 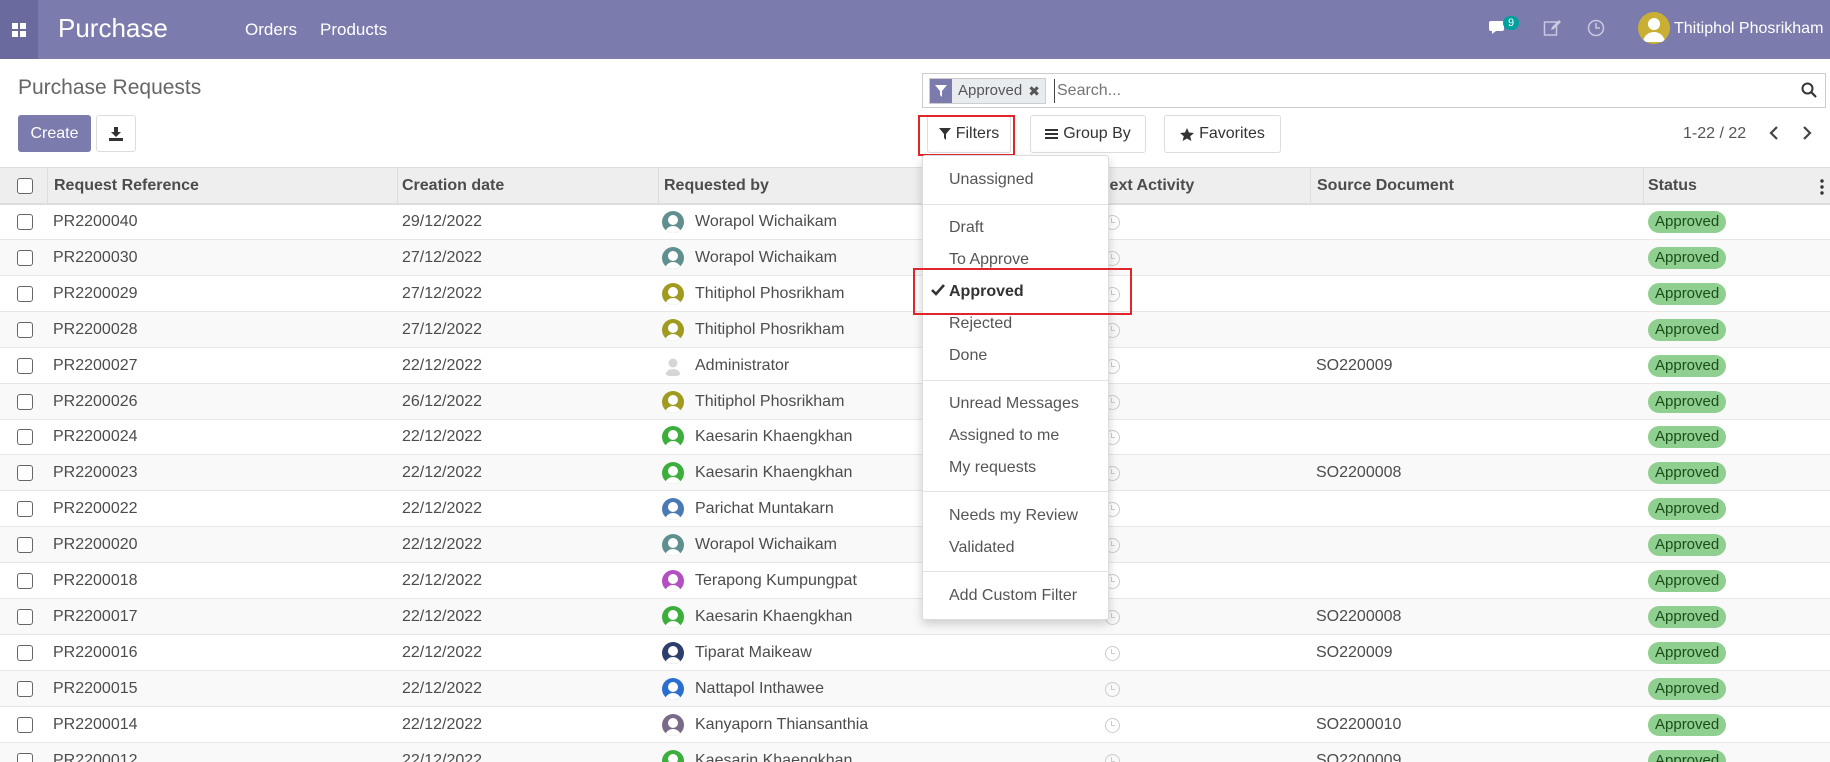 I want to click on filter-unassigned: Unassigned, so click(x=991, y=180).